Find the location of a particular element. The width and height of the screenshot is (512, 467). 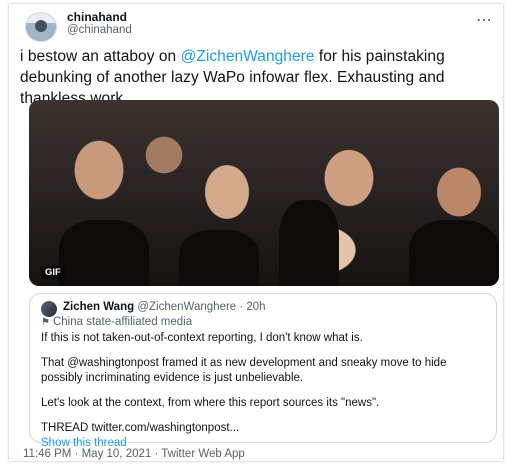

quoted-header: Zichen Wang @ZichenWanghere · 20h is located at coordinates (164, 307).